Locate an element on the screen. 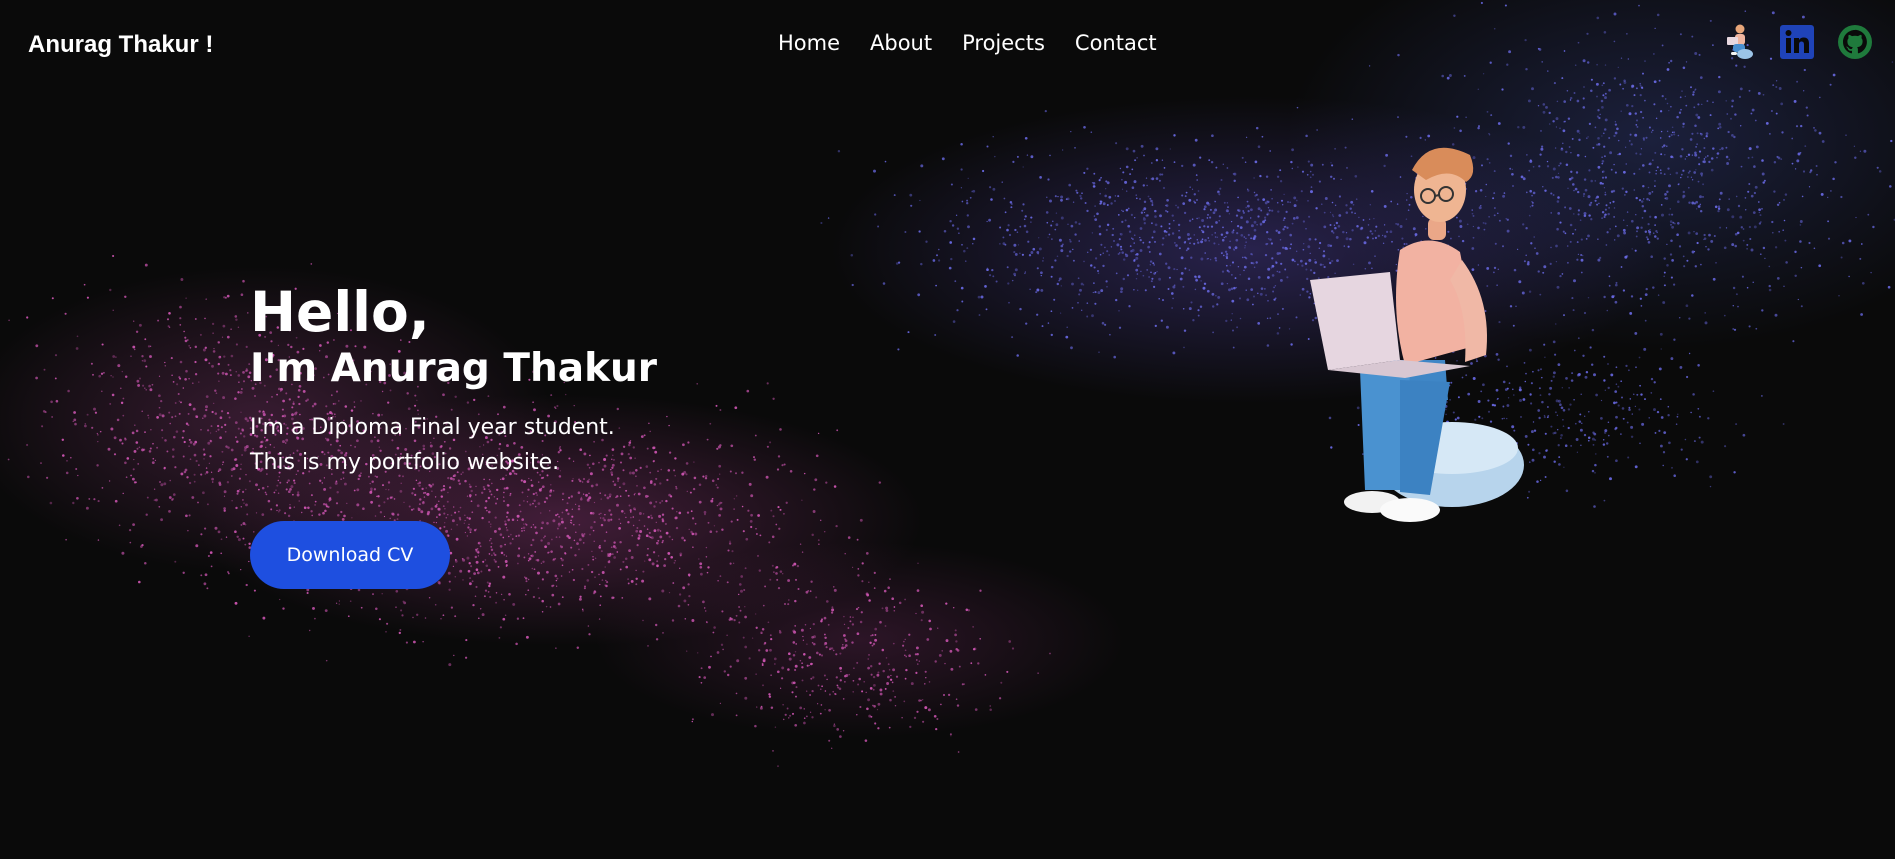  avatar-icon is located at coordinates (1740, 41).